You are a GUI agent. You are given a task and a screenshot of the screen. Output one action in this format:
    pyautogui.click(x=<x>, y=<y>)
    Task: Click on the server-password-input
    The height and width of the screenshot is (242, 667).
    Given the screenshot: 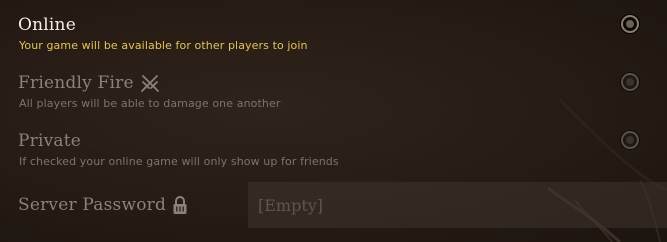 What is the action you would take?
    pyautogui.click(x=457, y=205)
    